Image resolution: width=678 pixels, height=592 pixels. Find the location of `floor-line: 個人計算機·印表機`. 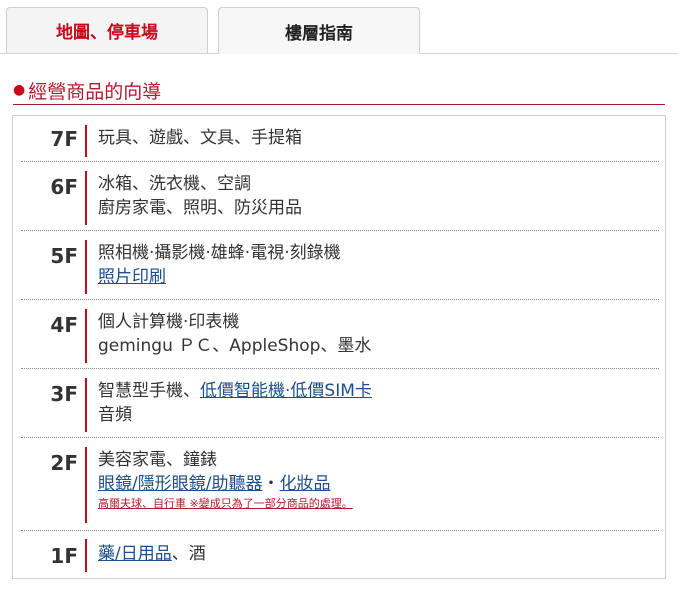

floor-line: 個人計算機·印表機 is located at coordinates (169, 322).